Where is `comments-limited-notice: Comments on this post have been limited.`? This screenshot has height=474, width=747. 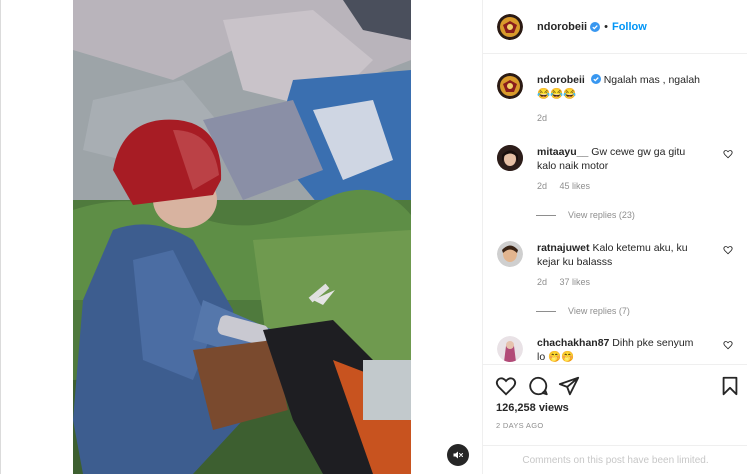 comments-limited-notice: Comments on this post have been limited. is located at coordinates (615, 459).